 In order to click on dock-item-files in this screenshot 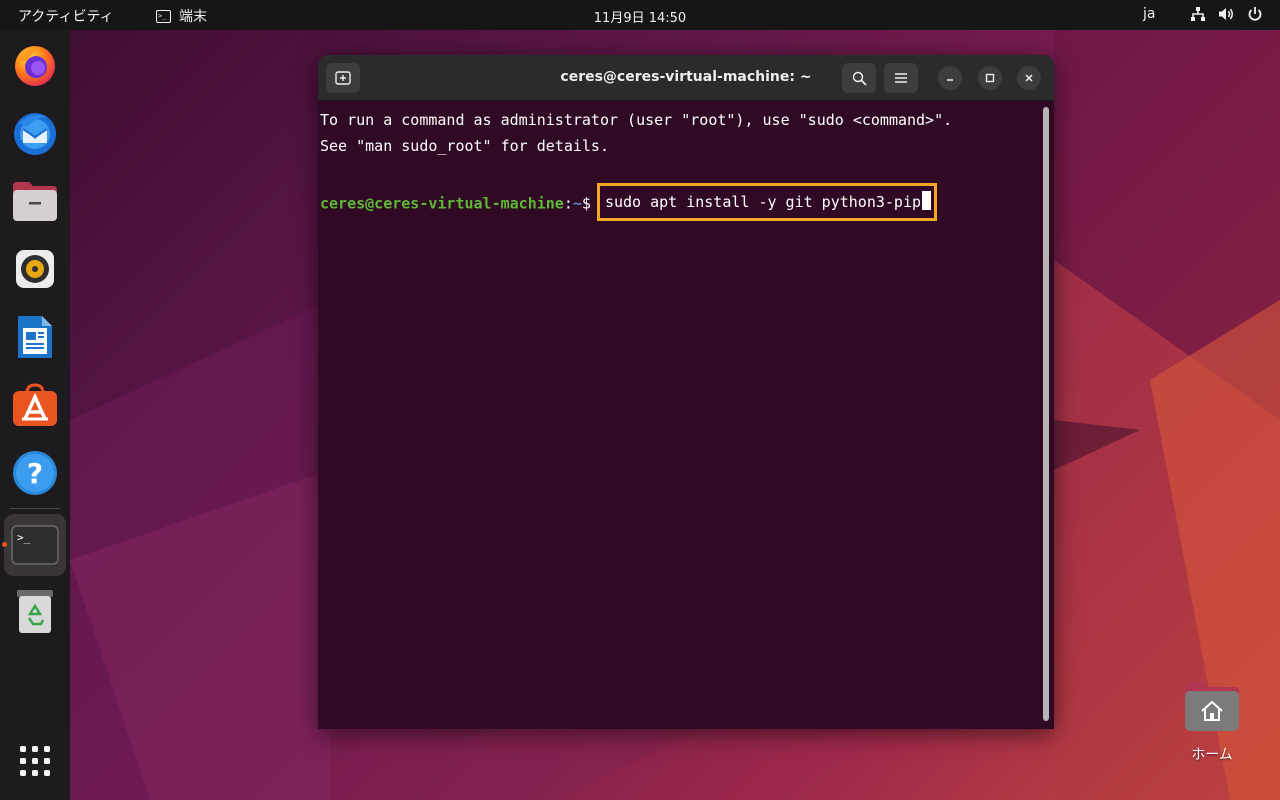, I will do `click(35, 201)`.